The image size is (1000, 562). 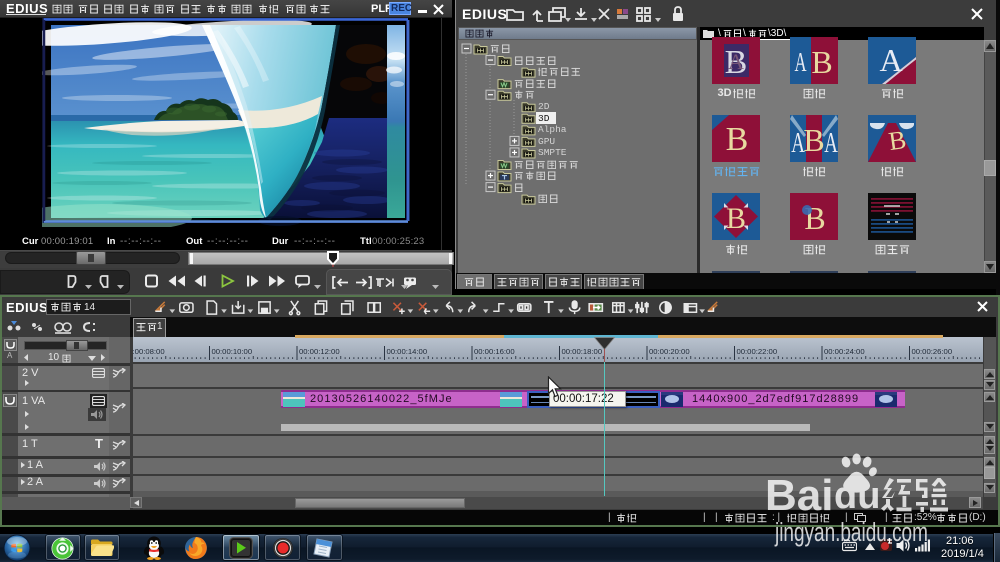 I want to click on svg-text: 00:00:24:00, so click(x=844, y=351).